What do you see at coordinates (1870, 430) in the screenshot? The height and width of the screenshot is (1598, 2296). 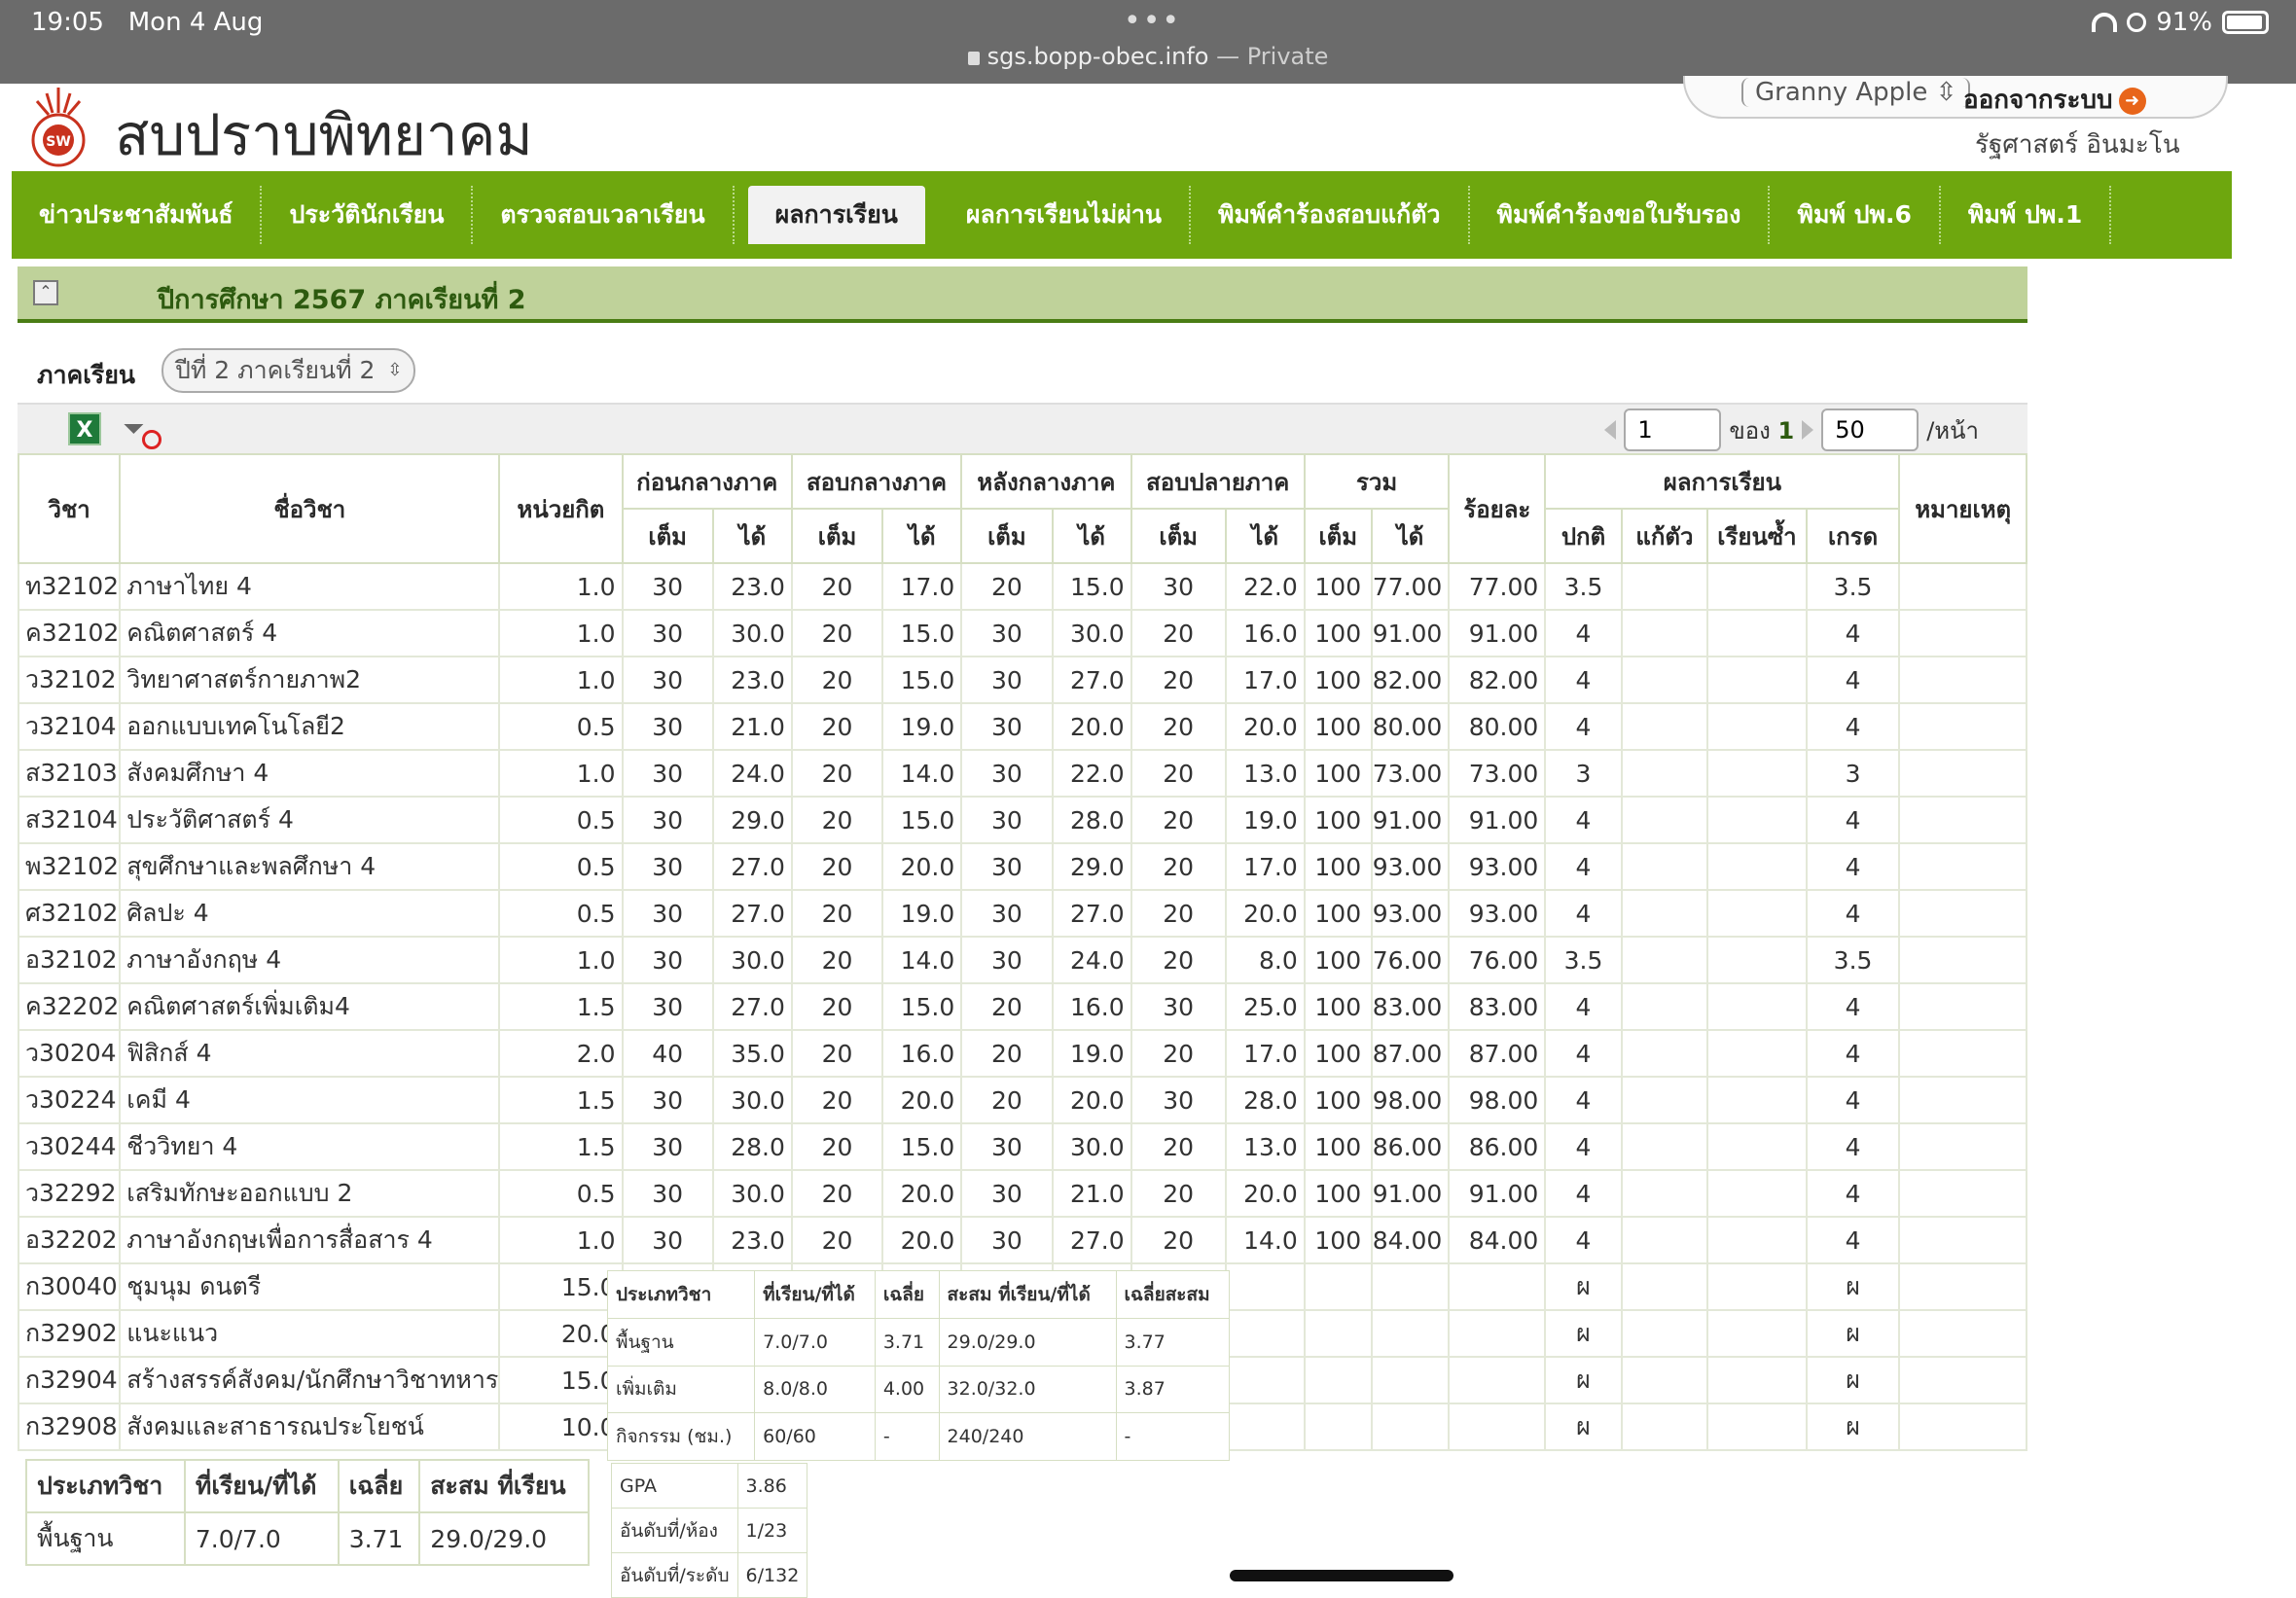 I see `per-page-input` at bounding box center [1870, 430].